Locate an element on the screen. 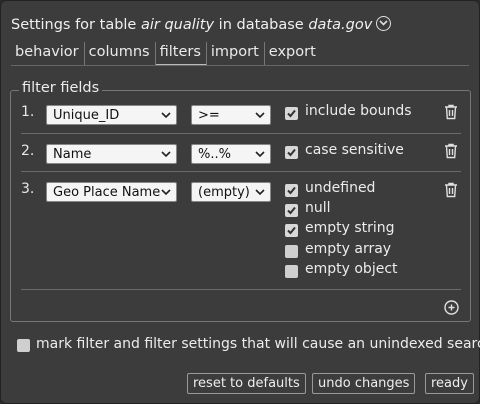  row-number: 1. is located at coordinates (28, 112).